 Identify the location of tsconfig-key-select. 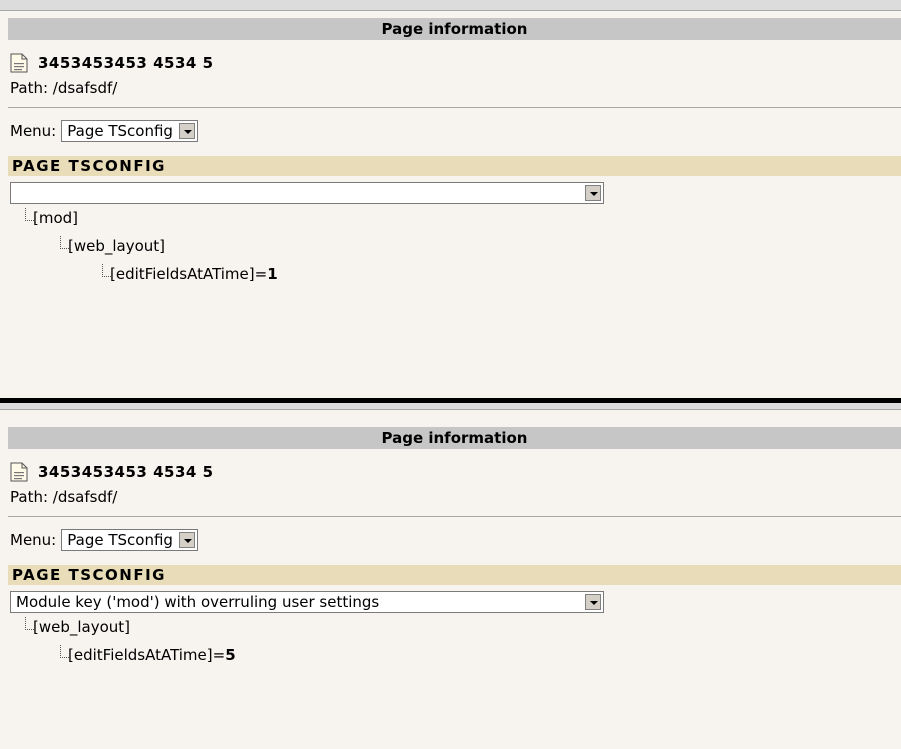
(307, 193).